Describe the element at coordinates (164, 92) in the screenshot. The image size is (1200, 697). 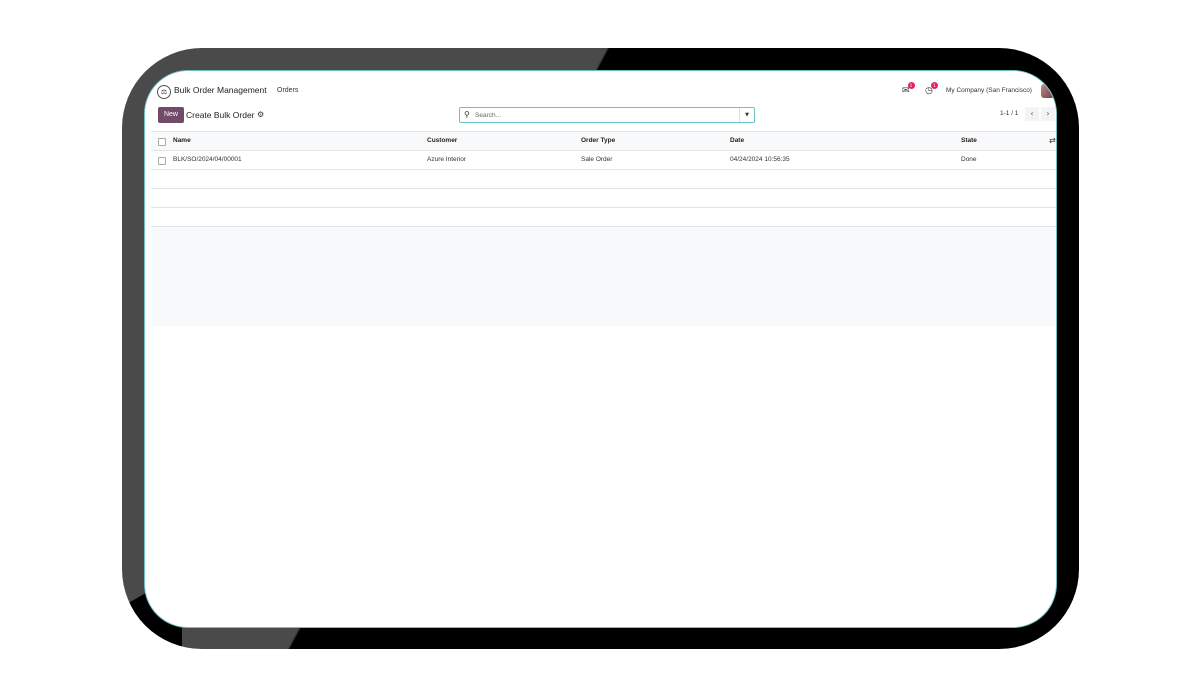
I see `bulk-order-app-icon: ⚖` at that location.